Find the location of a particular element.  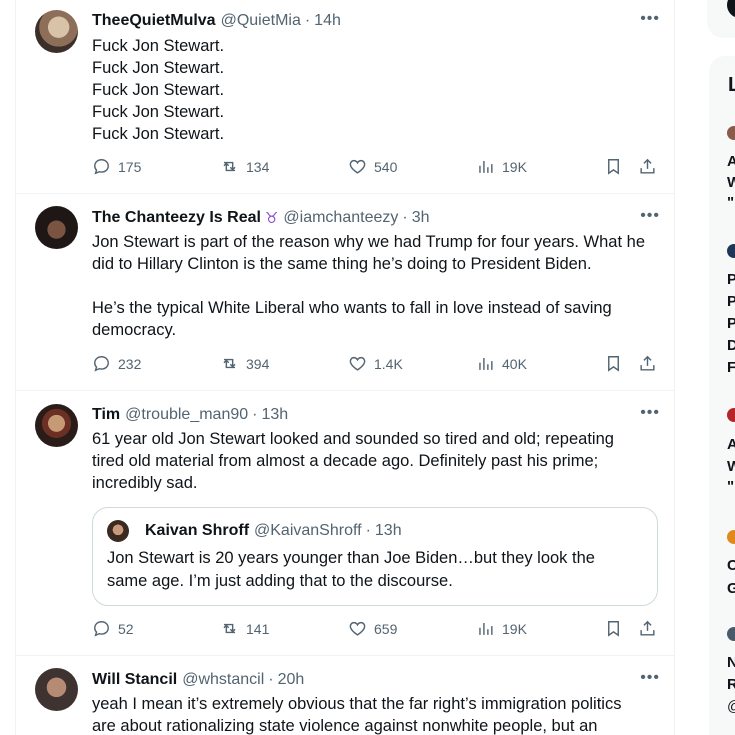

quoted-author-name: Kaivan Shroff is located at coordinates (197, 531).